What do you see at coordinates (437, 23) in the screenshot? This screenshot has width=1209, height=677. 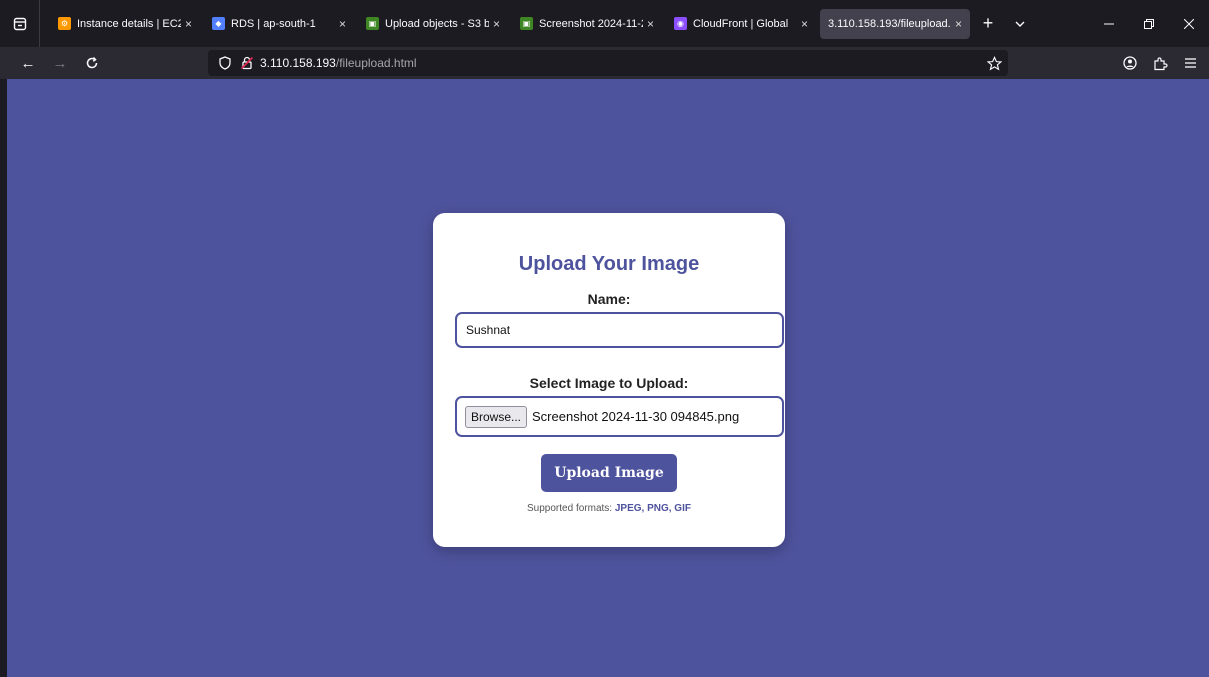 I see `tab-title: Upload objects - S3 bu` at bounding box center [437, 23].